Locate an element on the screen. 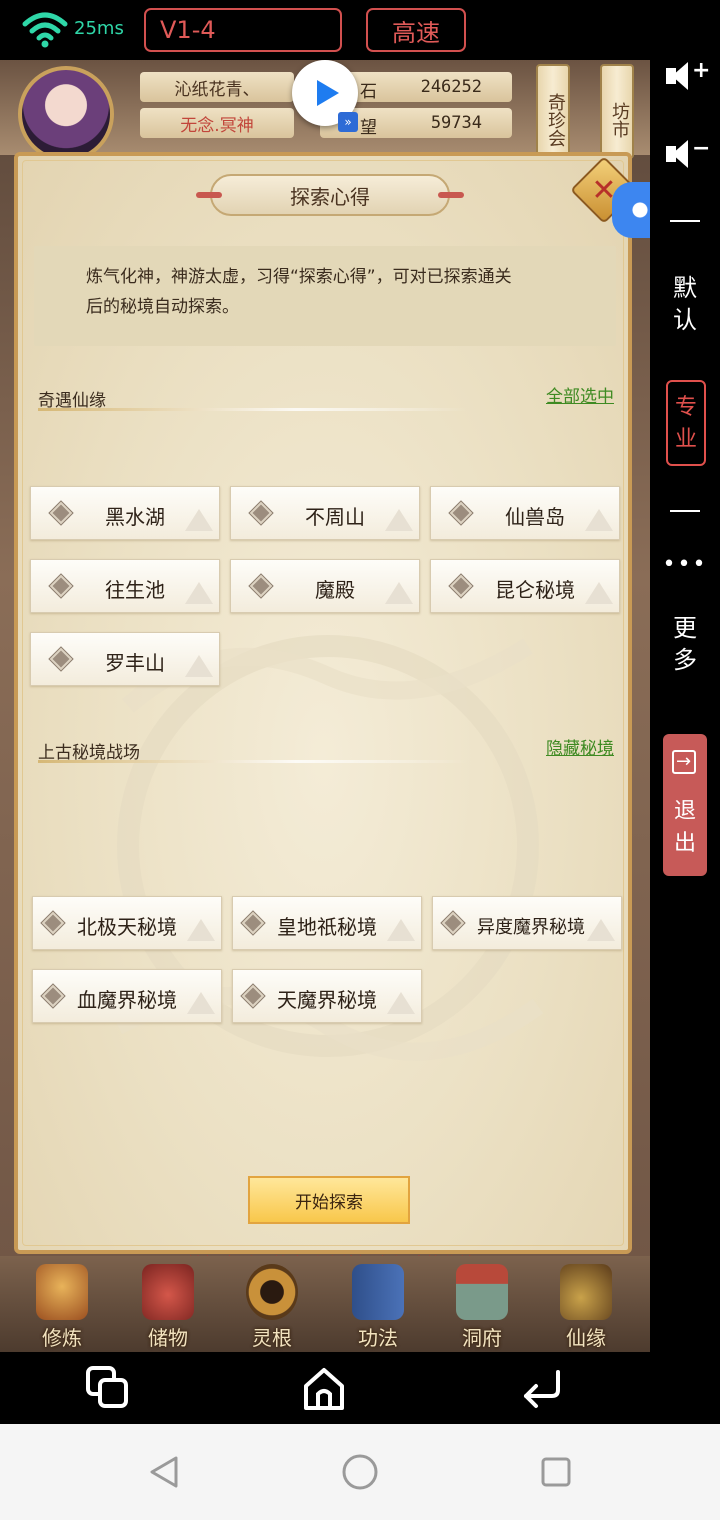 The height and width of the screenshot is (1520, 720). option-label: 不周山 is located at coordinates (335, 517).